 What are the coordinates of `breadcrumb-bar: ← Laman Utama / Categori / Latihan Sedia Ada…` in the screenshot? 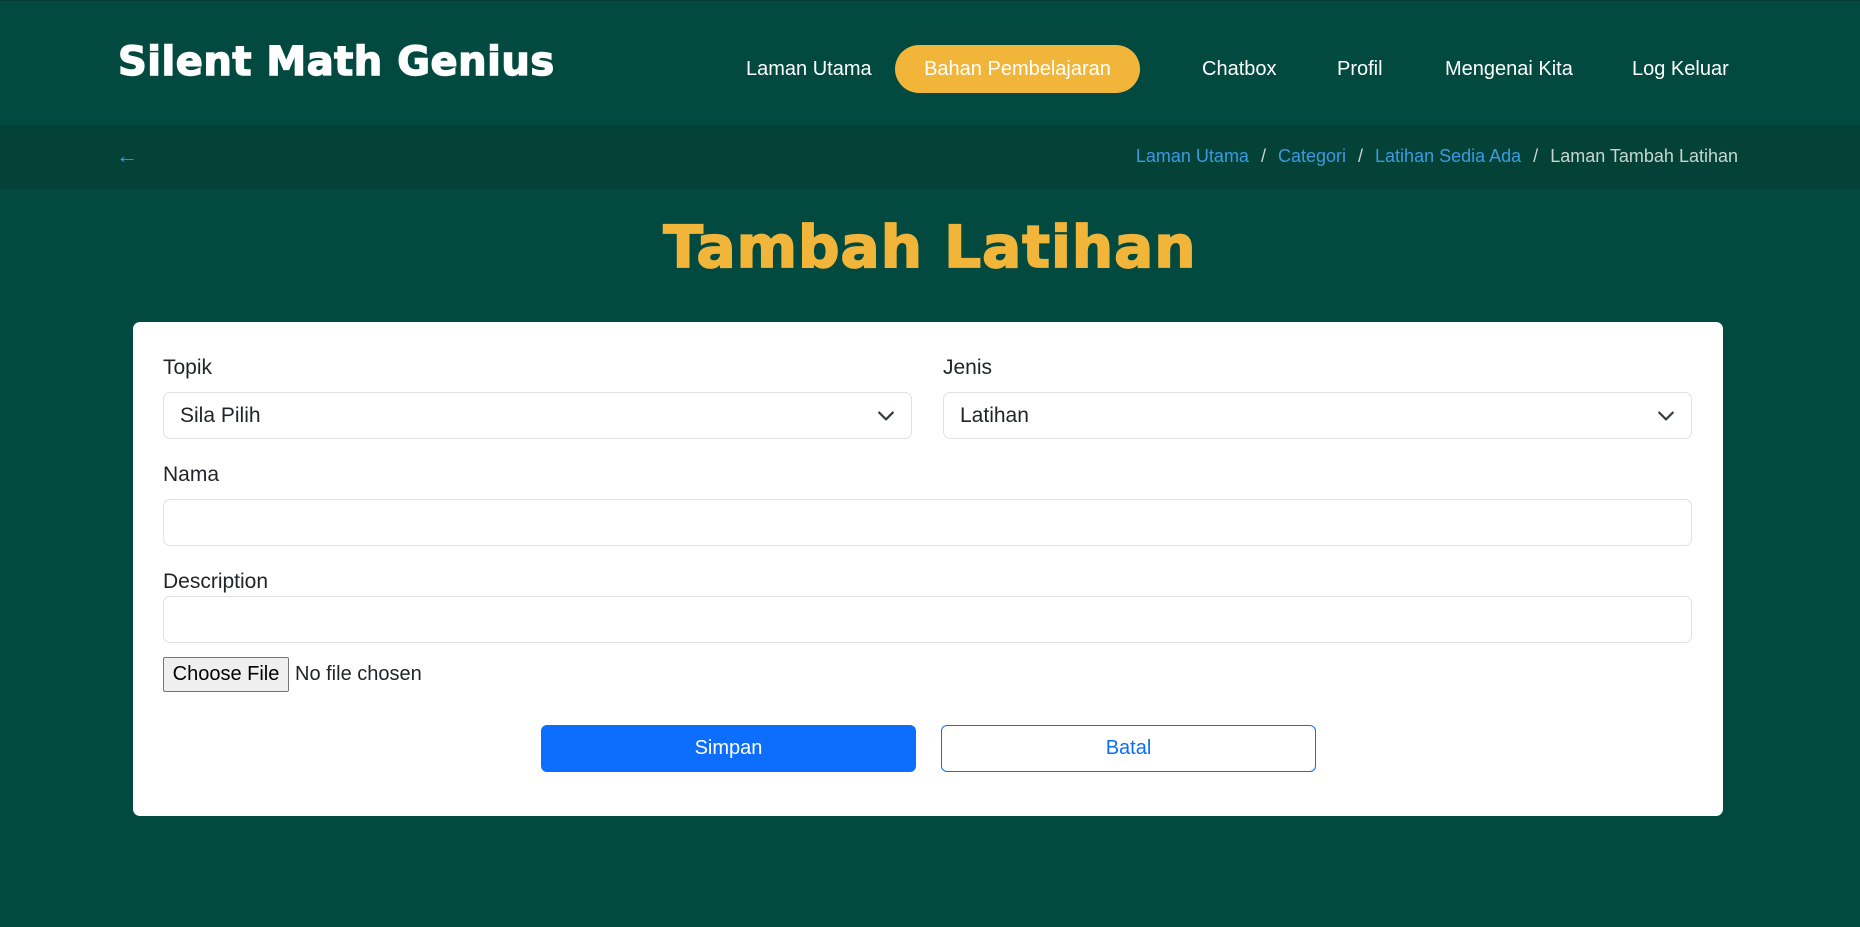 It's located at (930, 157).